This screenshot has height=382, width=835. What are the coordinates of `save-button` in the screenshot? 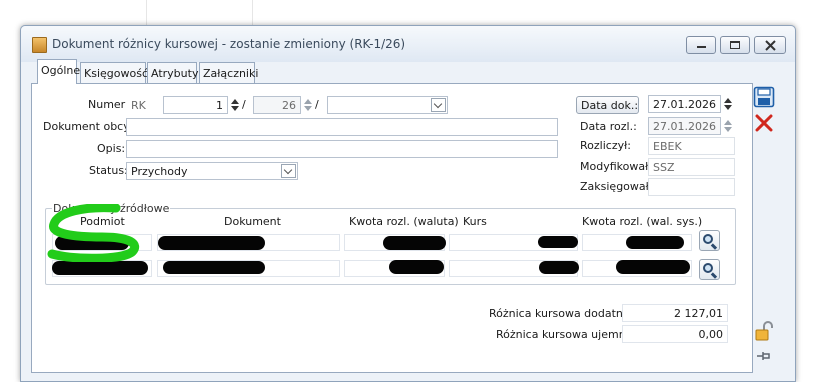 It's located at (764, 97).